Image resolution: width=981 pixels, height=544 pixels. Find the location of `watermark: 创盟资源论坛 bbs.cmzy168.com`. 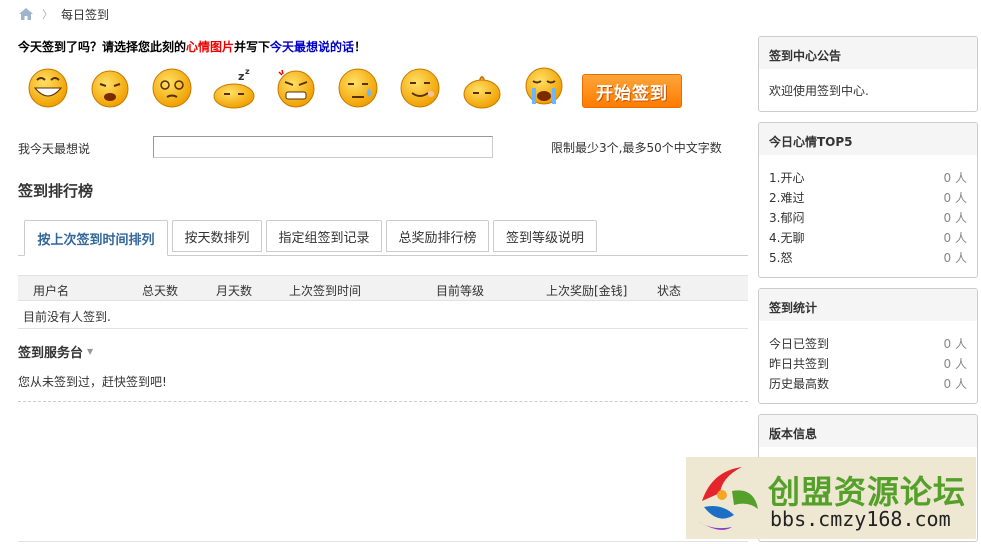

watermark: 创盟资源论坛 bbs.cmzy168.com is located at coordinates (831, 498).